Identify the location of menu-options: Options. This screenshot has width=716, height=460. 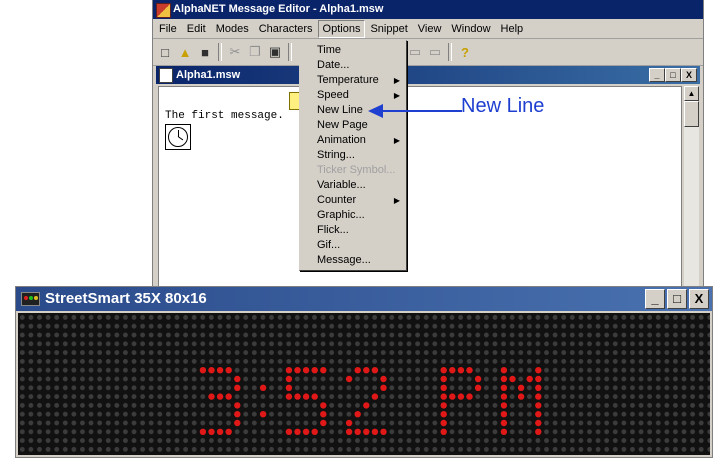
(341, 28).